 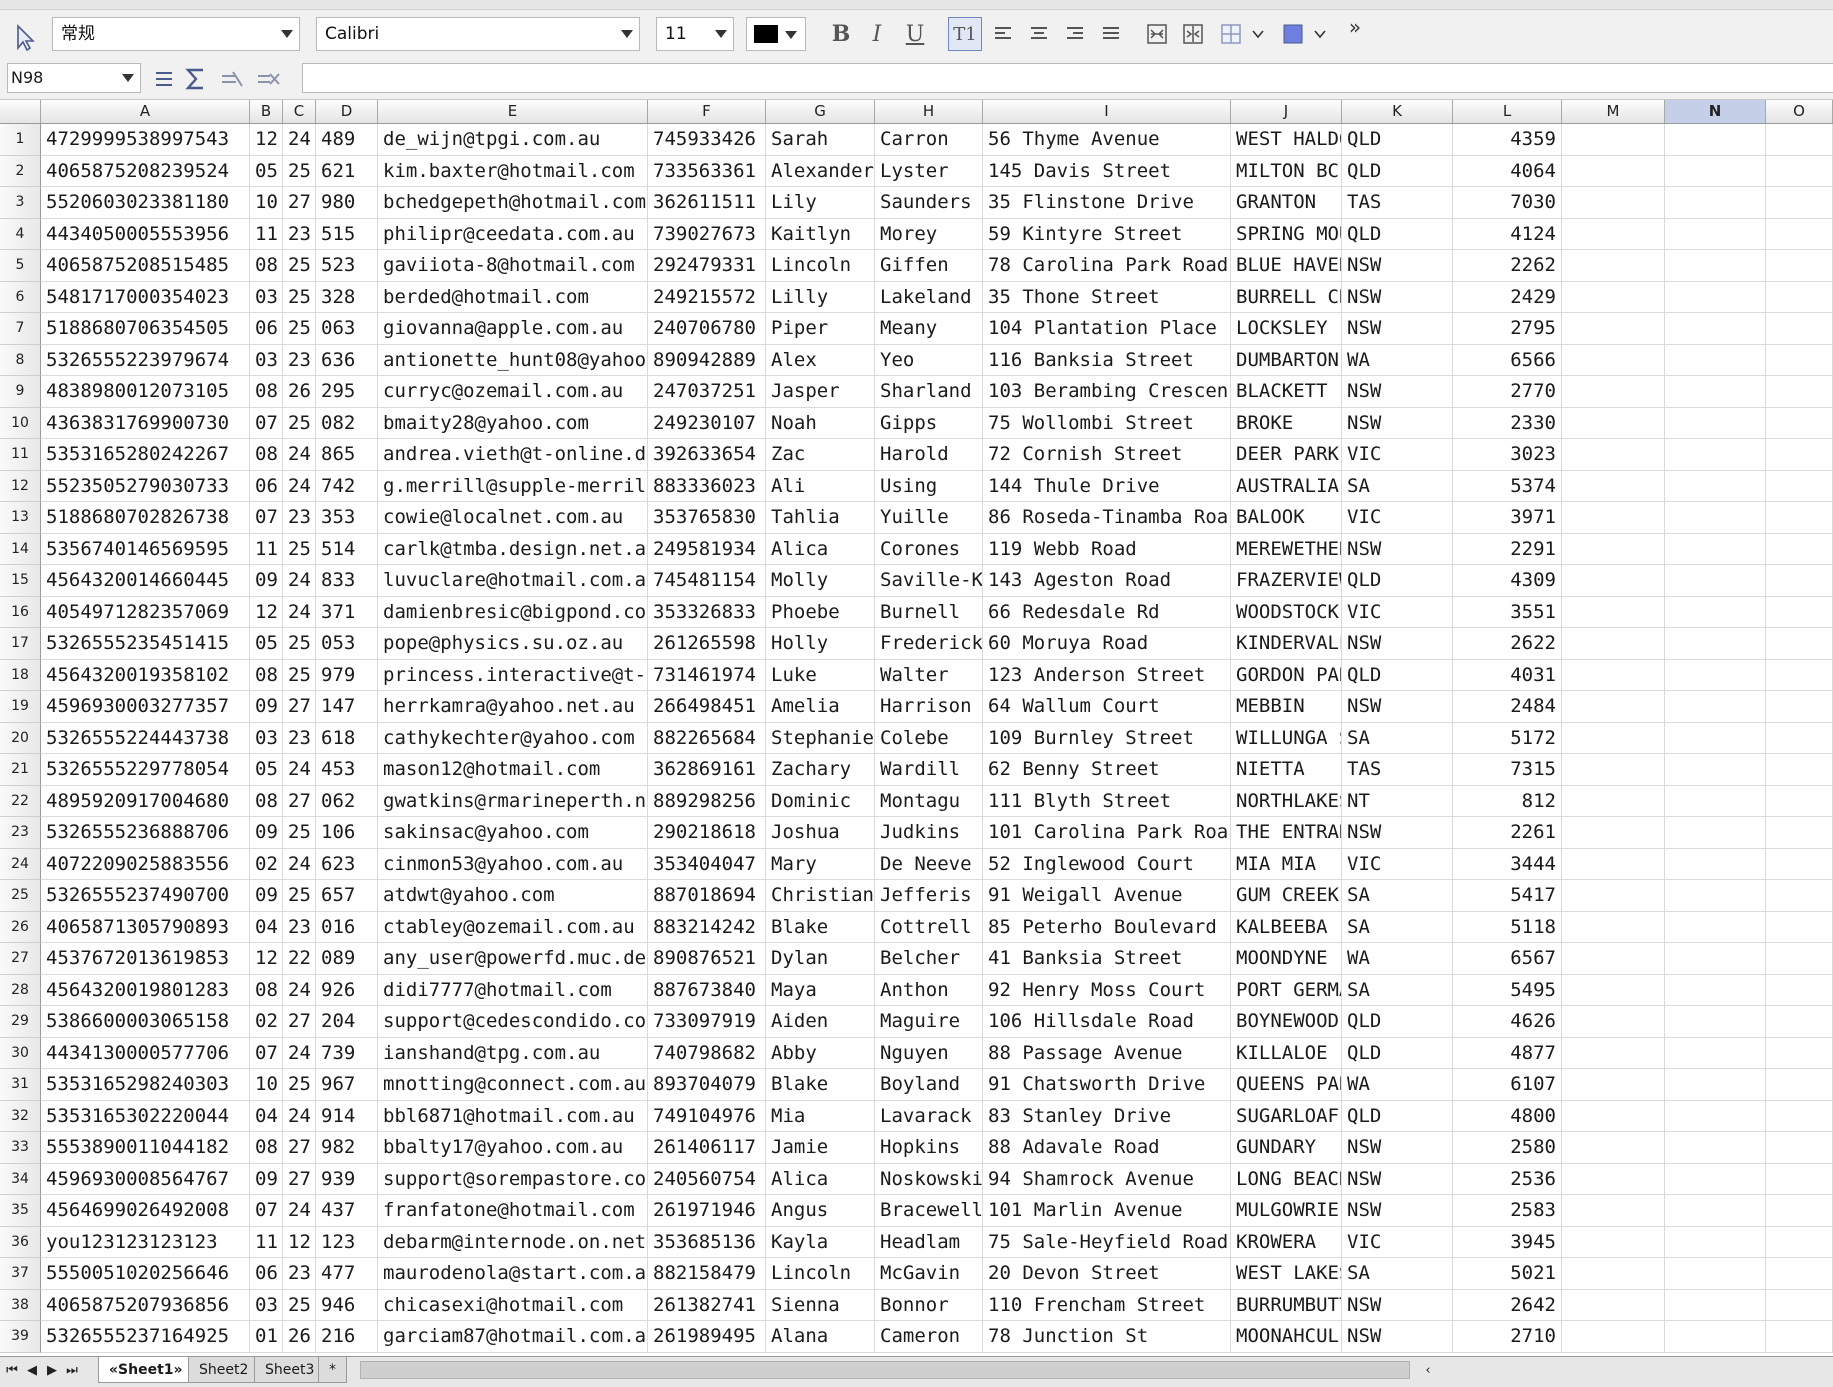 I want to click on cell-f34: 240560754, so click(x=707, y=1179).